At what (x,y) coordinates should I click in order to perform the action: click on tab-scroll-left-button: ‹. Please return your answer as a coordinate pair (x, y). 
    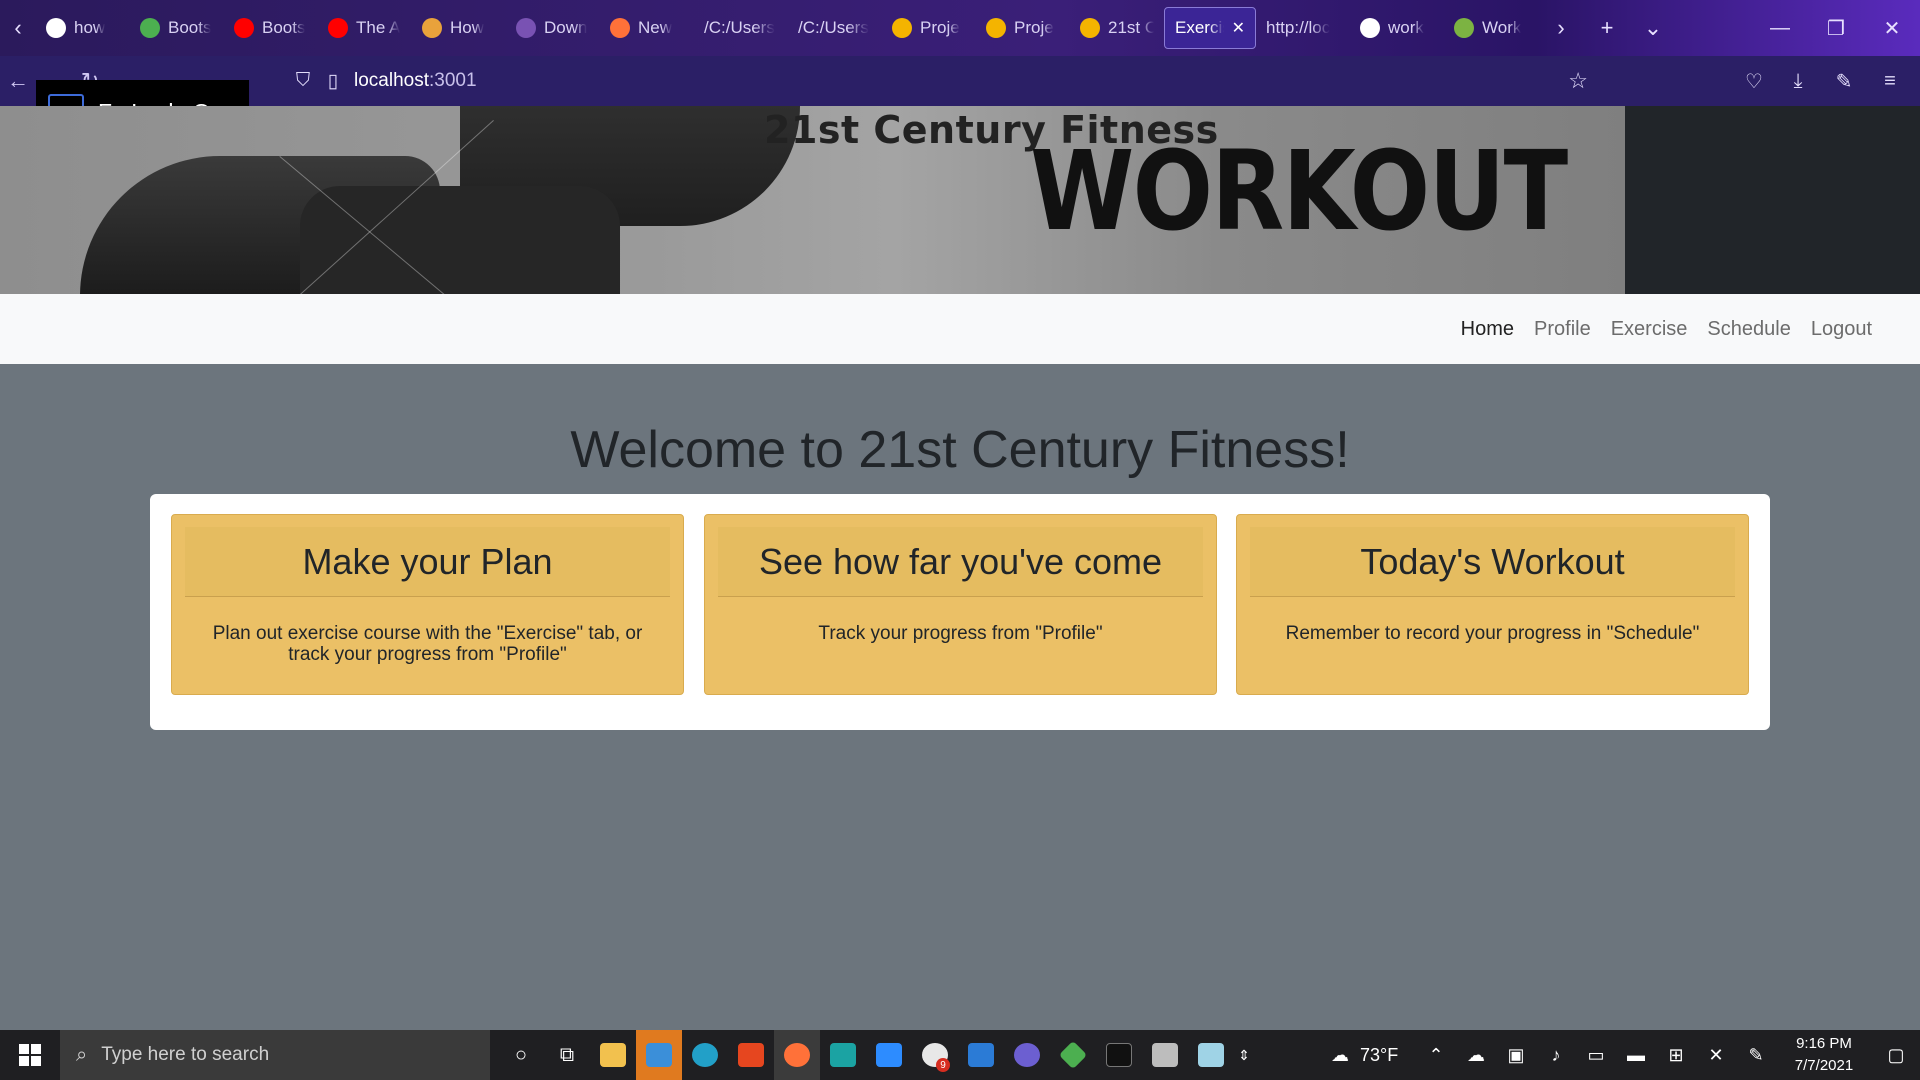
    Looking at the image, I should click on (18, 28).